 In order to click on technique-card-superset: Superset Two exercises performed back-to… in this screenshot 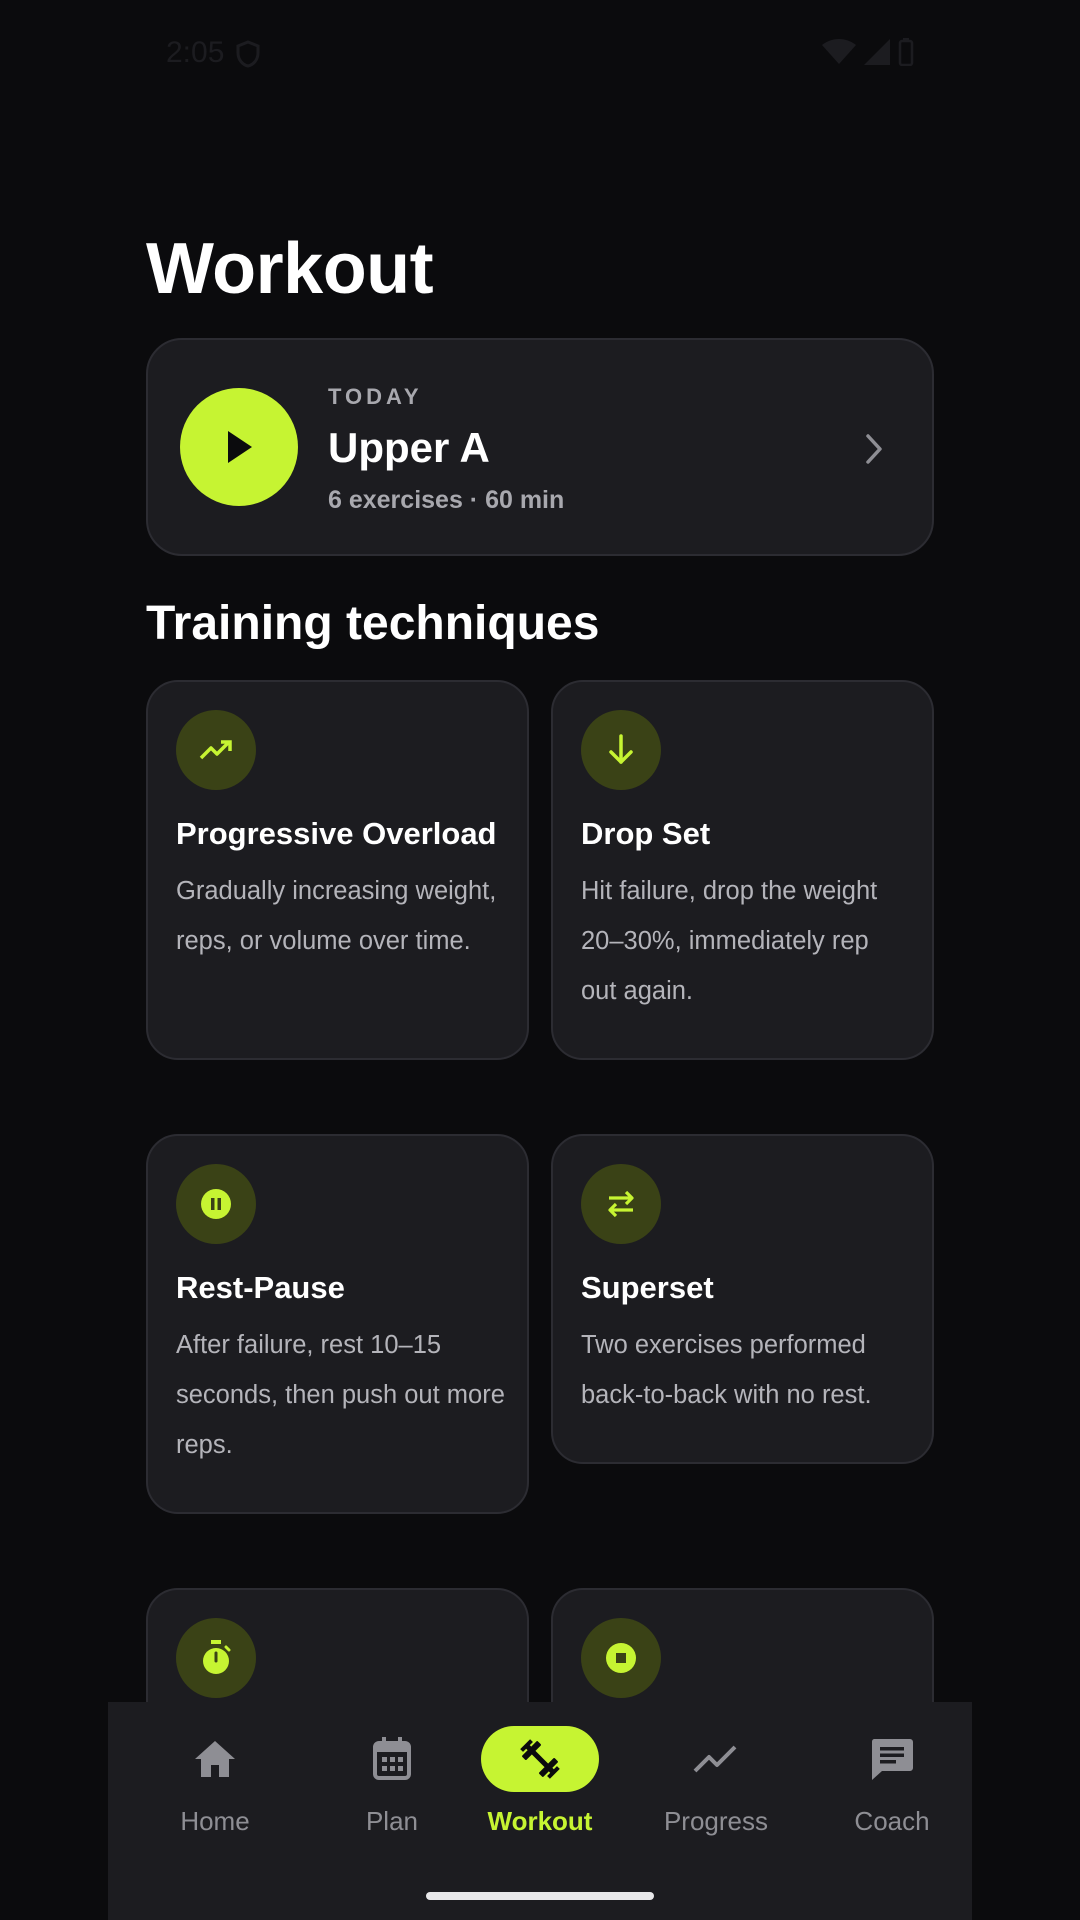, I will do `click(742, 1299)`.